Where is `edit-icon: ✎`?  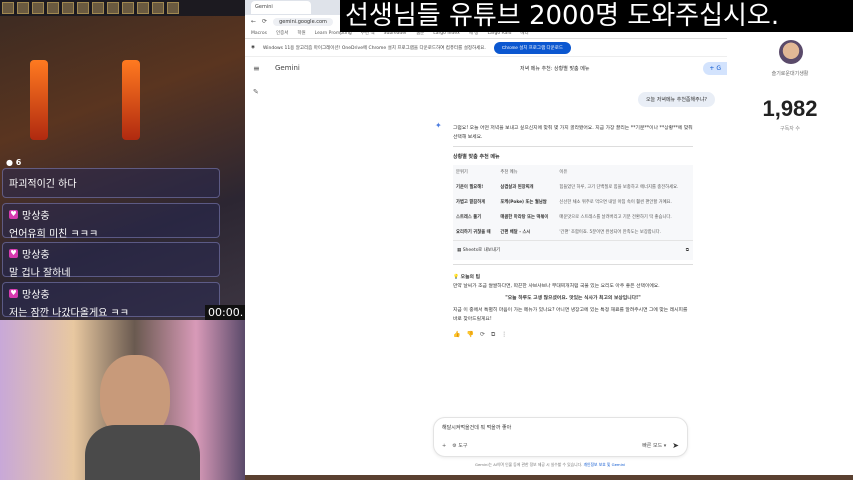 edit-icon: ✎ is located at coordinates (256, 92).